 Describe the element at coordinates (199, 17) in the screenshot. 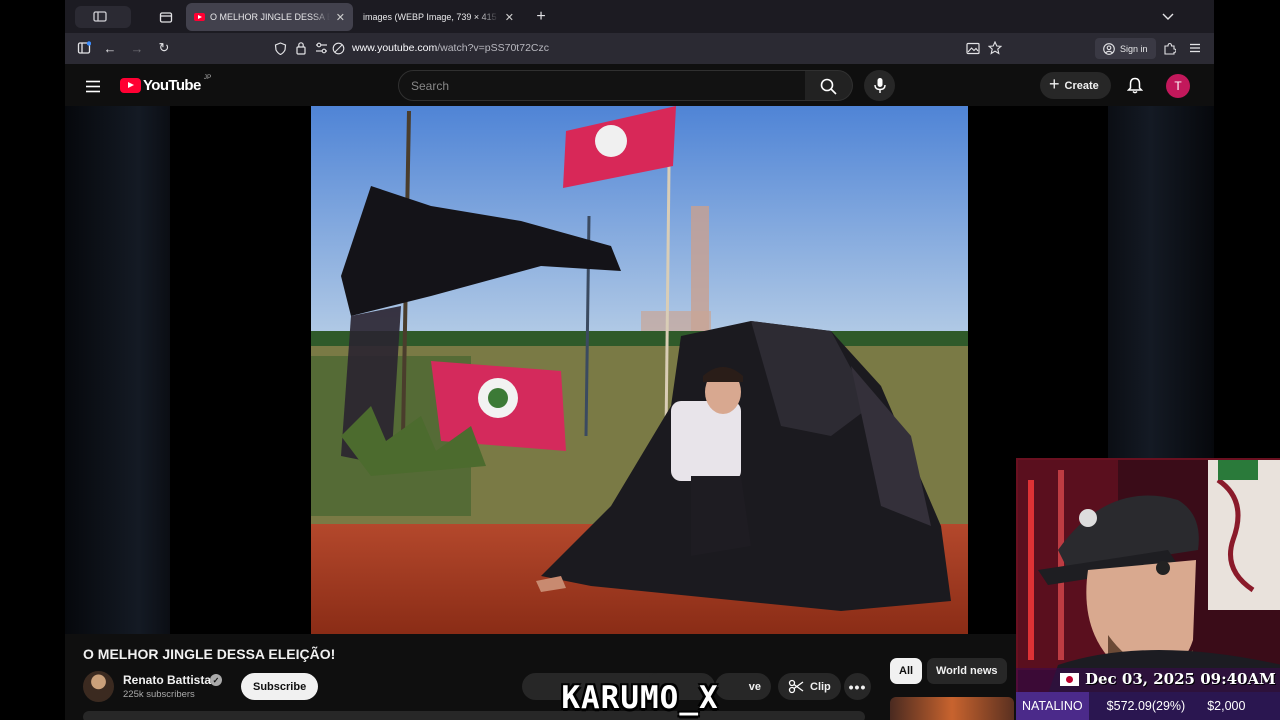

I see `youtube-favicon-icon` at that location.